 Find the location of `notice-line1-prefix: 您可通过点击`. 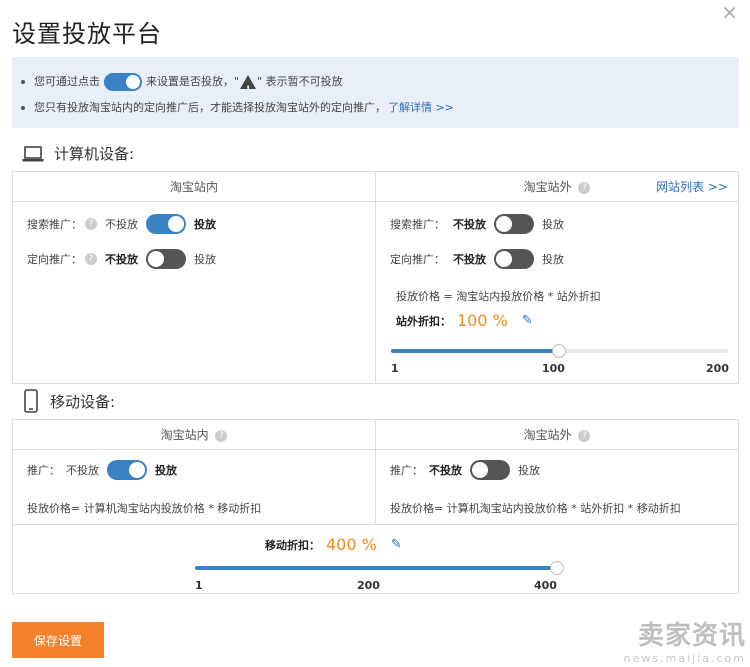

notice-line1-prefix: 您可通过点击 is located at coordinates (67, 81).